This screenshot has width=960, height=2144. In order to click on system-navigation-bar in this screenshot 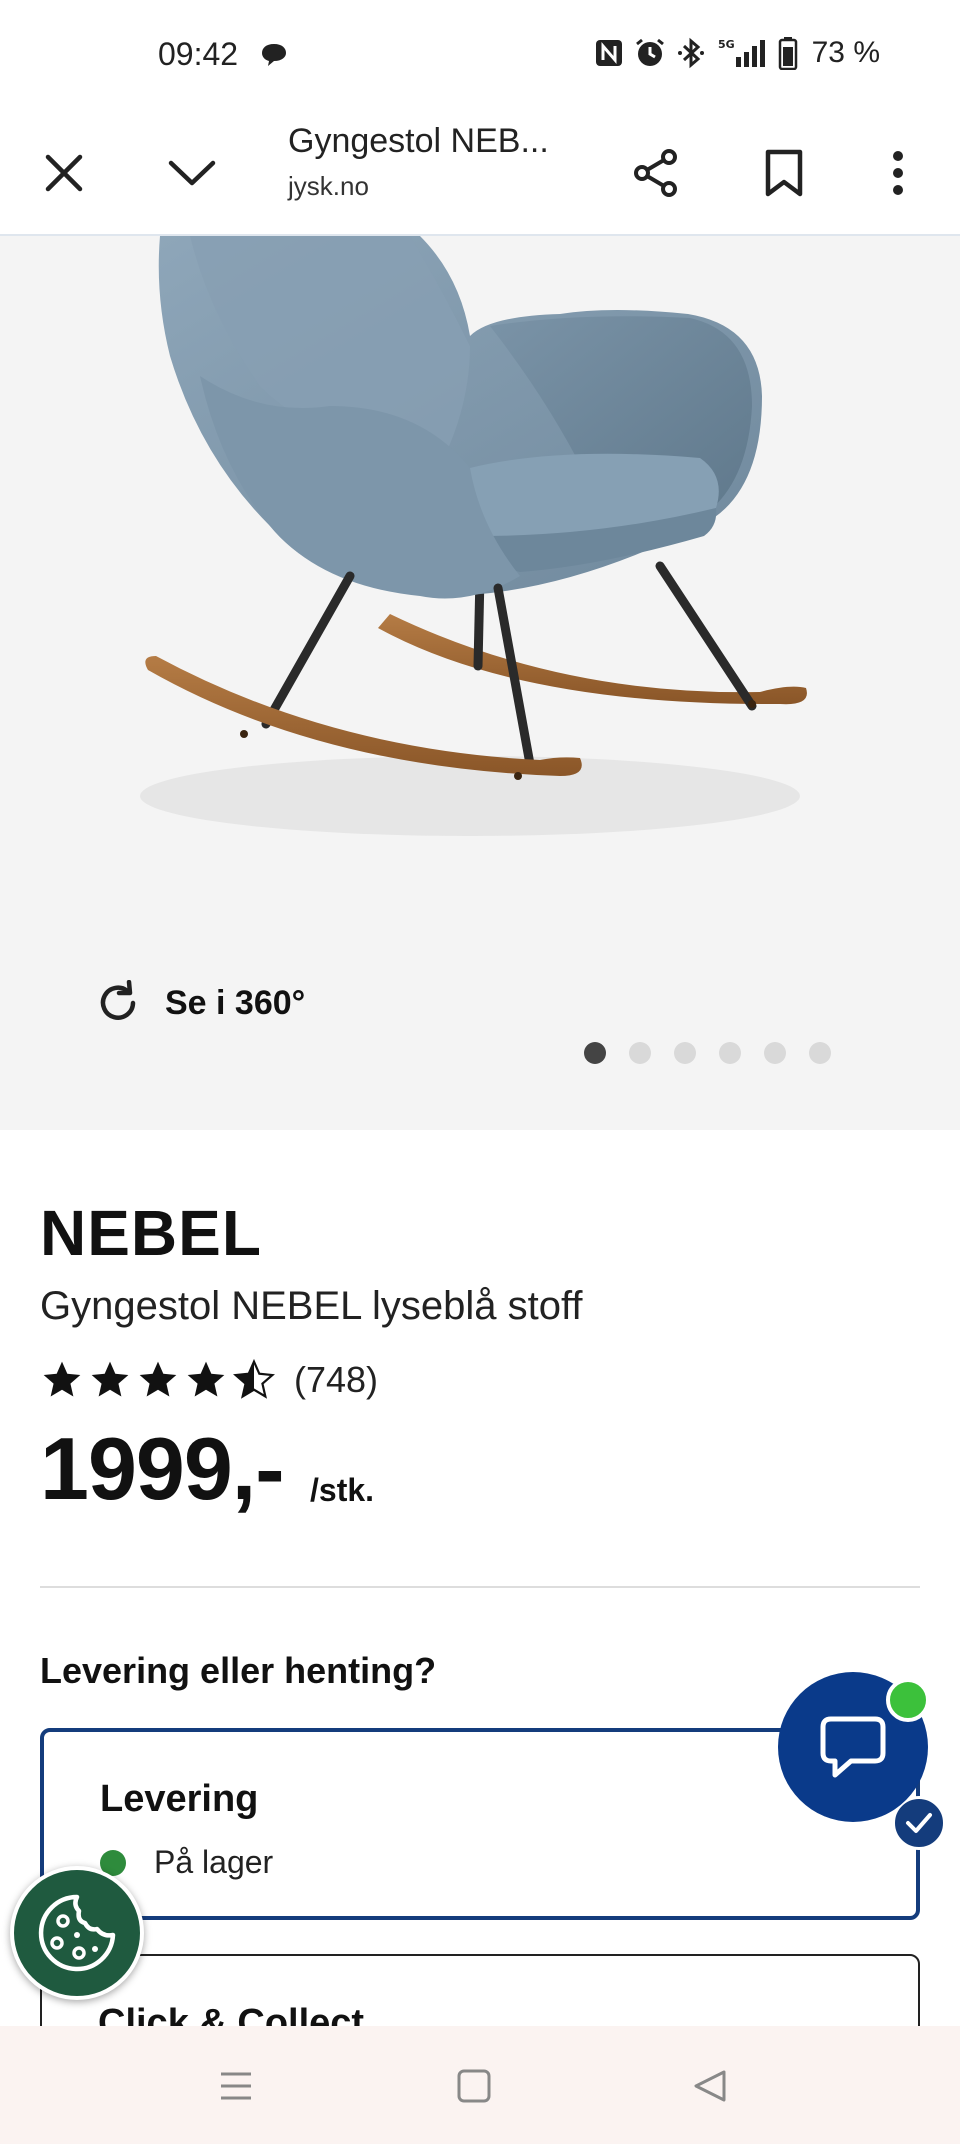, I will do `click(480, 2085)`.